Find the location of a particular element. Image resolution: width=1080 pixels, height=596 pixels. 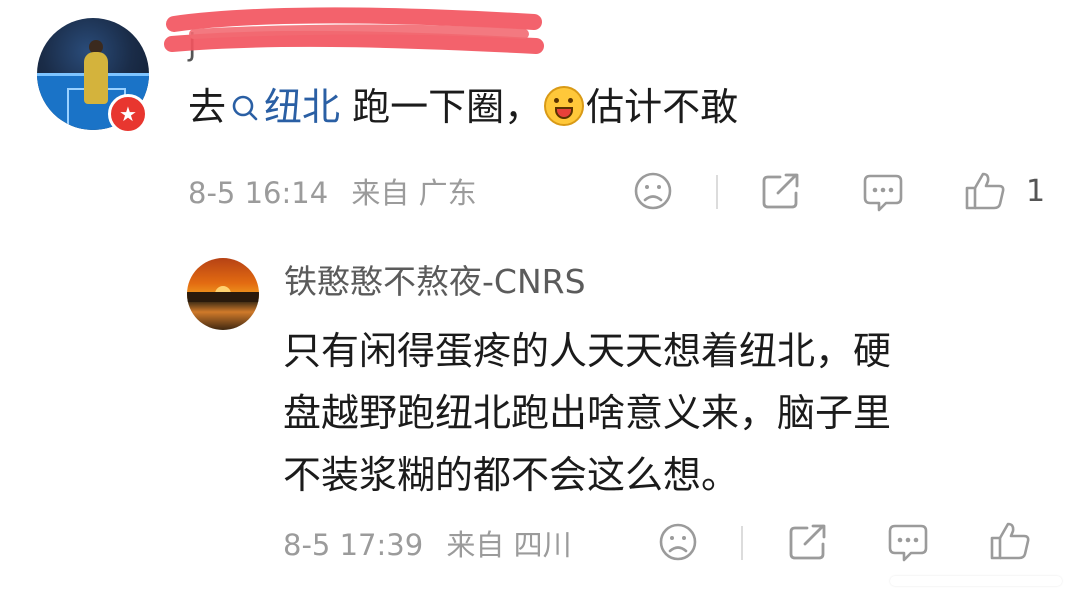

avatar-figure is located at coordinates (96, 78).